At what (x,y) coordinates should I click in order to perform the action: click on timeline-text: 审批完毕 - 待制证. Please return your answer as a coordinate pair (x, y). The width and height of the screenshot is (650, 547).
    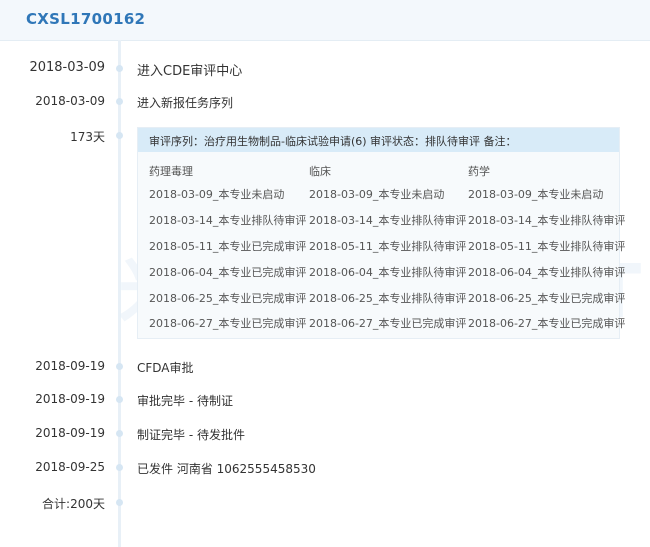
    Looking at the image, I should click on (185, 401).